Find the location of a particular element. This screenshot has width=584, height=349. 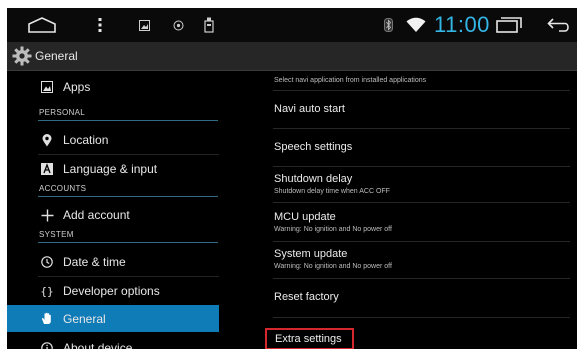

sidebar-item-about-device: About device is located at coordinates (113, 342).